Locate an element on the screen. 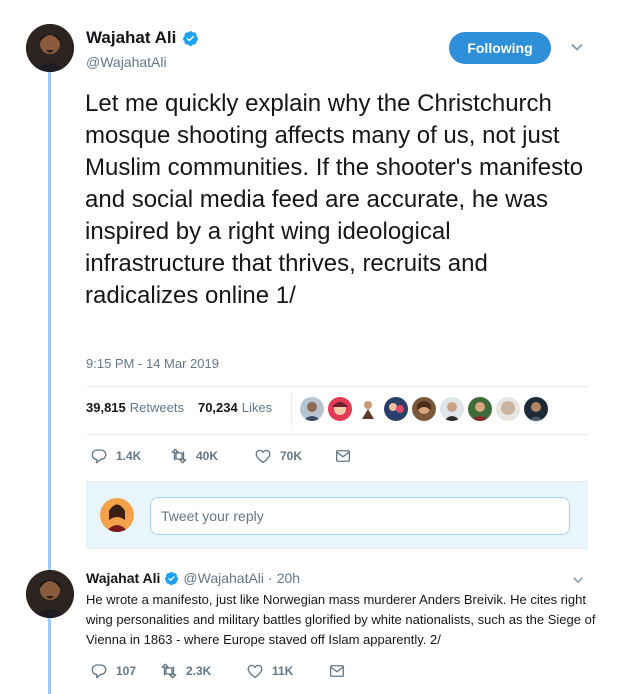  reply-count: 1.4K is located at coordinates (129, 456).